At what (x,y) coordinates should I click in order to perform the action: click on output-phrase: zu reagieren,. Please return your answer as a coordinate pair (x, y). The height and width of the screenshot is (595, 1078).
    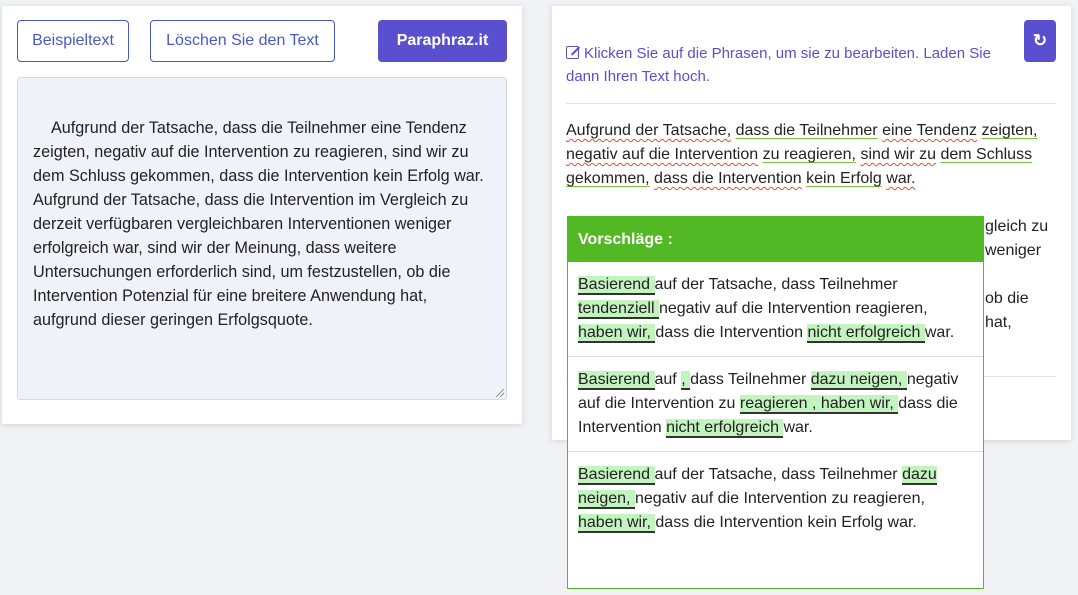
    Looking at the image, I should click on (809, 154).